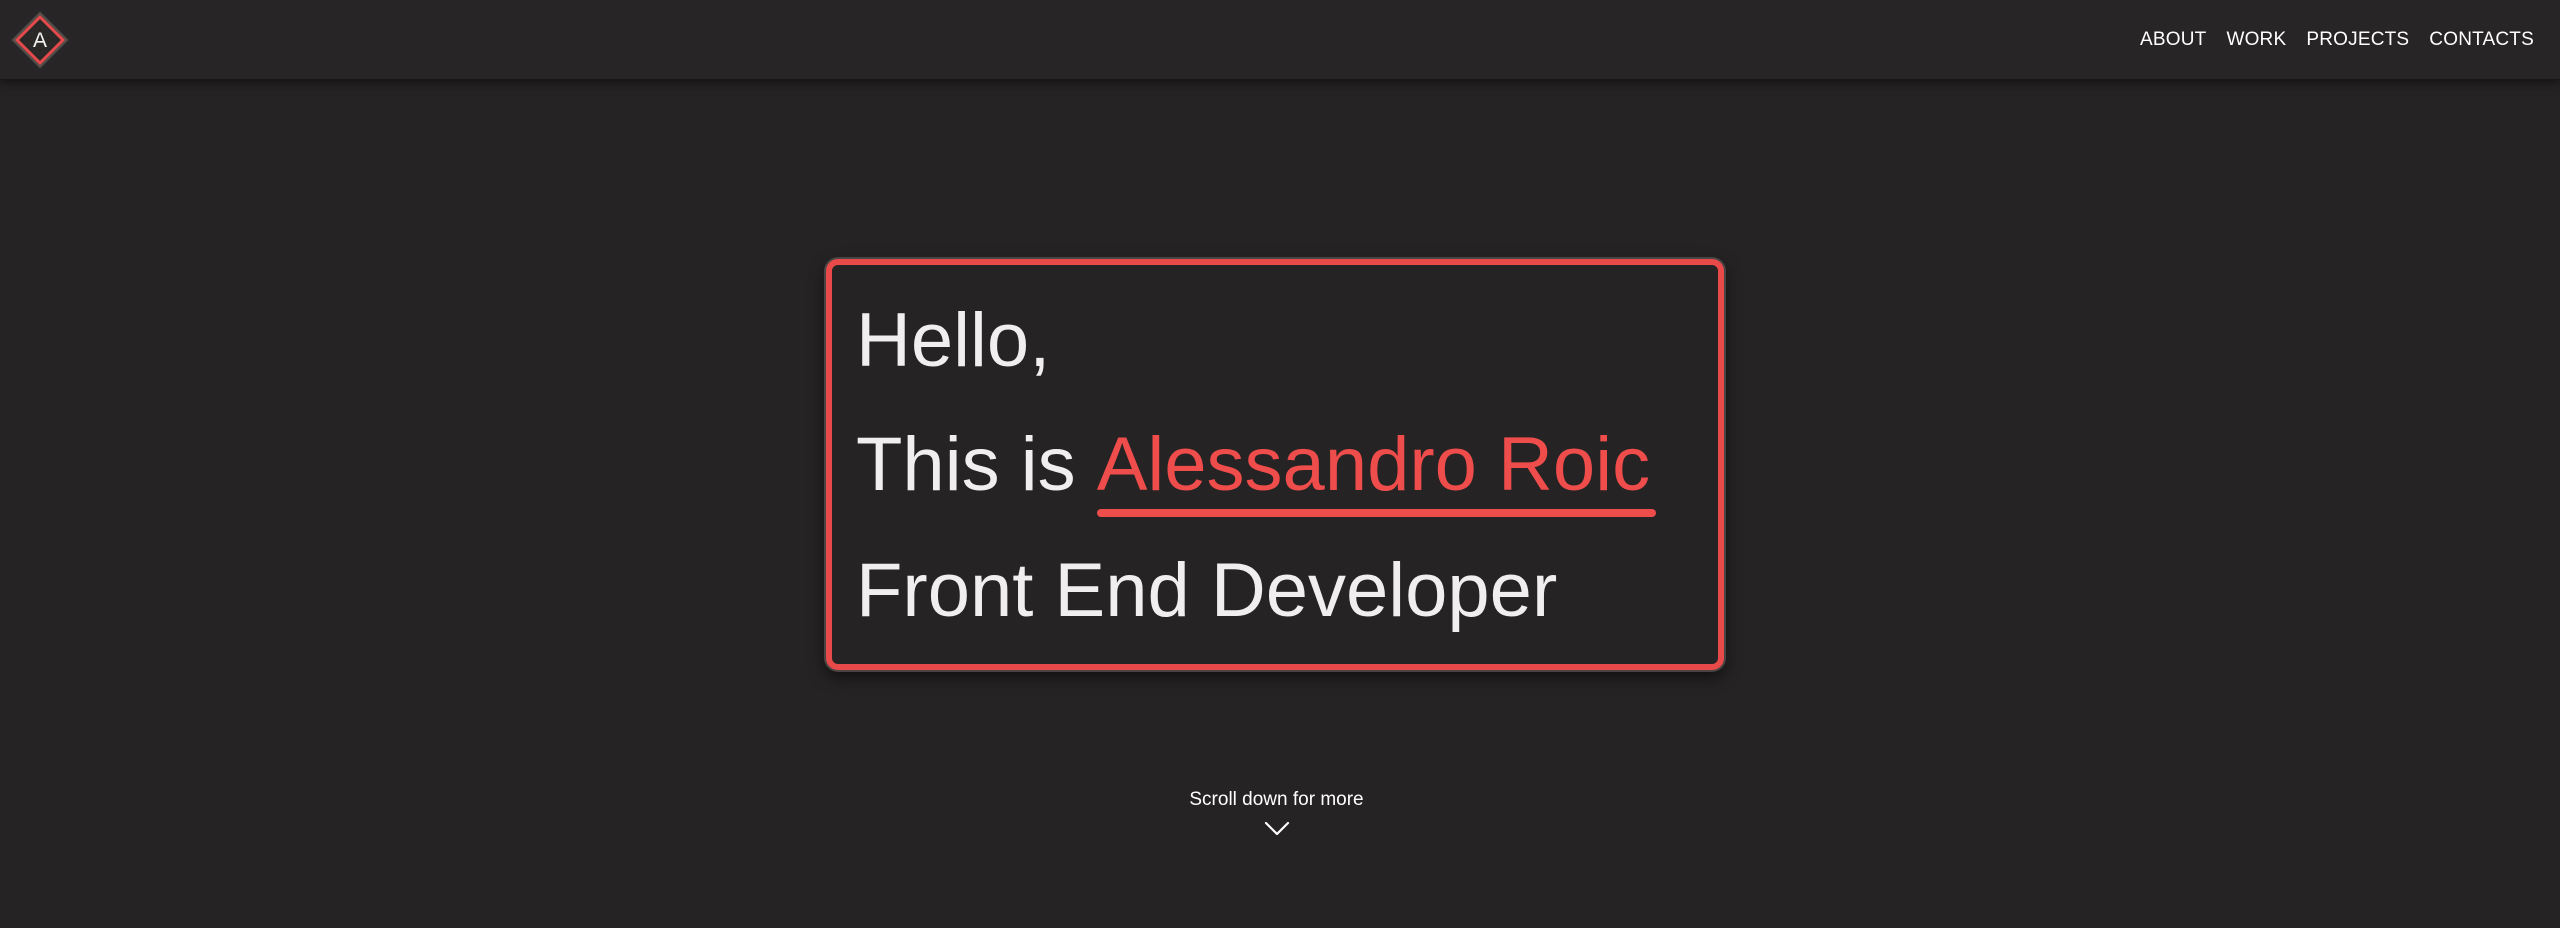  What do you see at coordinates (2481, 40) in the screenshot?
I see `nav-link-contacts: CONTACTS` at bounding box center [2481, 40].